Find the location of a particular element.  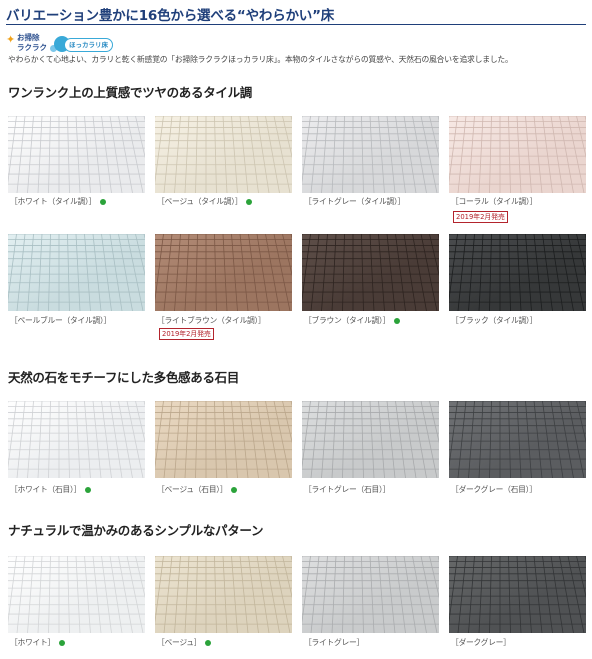

swatch-label: ［ライトグレー（石目）］ is located at coordinates (347, 489).